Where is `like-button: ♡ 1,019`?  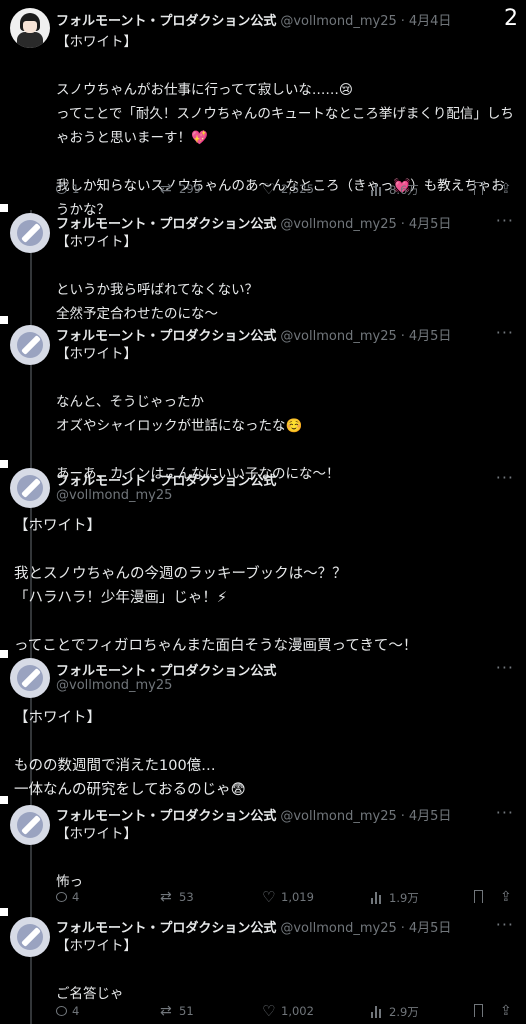 like-button: ♡ 1,019 is located at coordinates (288, 897).